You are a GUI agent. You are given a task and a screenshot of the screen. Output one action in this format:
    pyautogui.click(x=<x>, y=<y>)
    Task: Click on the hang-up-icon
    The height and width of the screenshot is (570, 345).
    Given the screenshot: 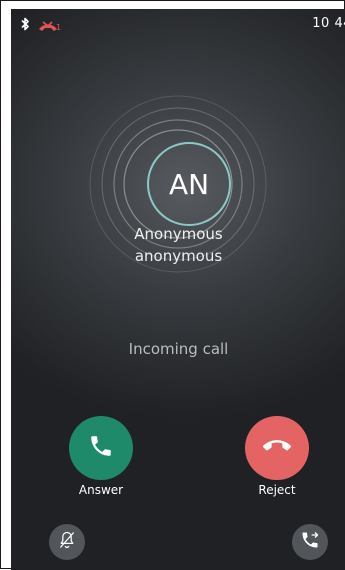 What is the action you would take?
    pyautogui.click(x=277, y=448)
    